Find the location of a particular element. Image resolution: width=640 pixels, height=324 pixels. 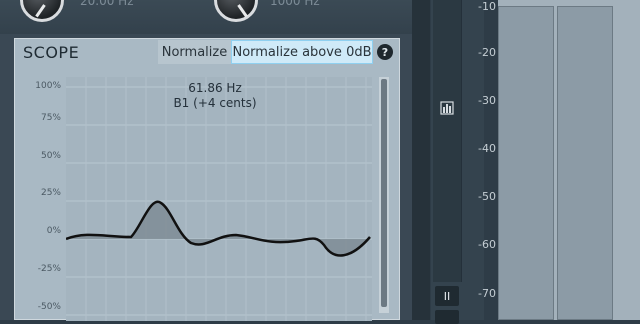

level-meter-right is located at coordinates (585, 163).